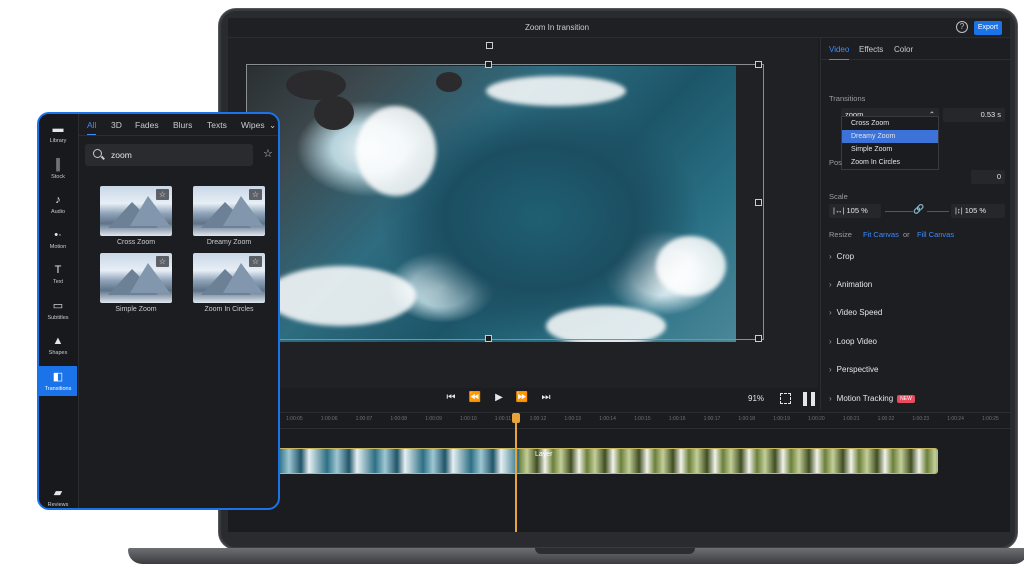 Image resolution: width=1024 pixels, height=576 pixels. Describe the element at coordinates (890, 162) in the screenshot. I see `dropdown-item: Zoom In Circles` at that location.